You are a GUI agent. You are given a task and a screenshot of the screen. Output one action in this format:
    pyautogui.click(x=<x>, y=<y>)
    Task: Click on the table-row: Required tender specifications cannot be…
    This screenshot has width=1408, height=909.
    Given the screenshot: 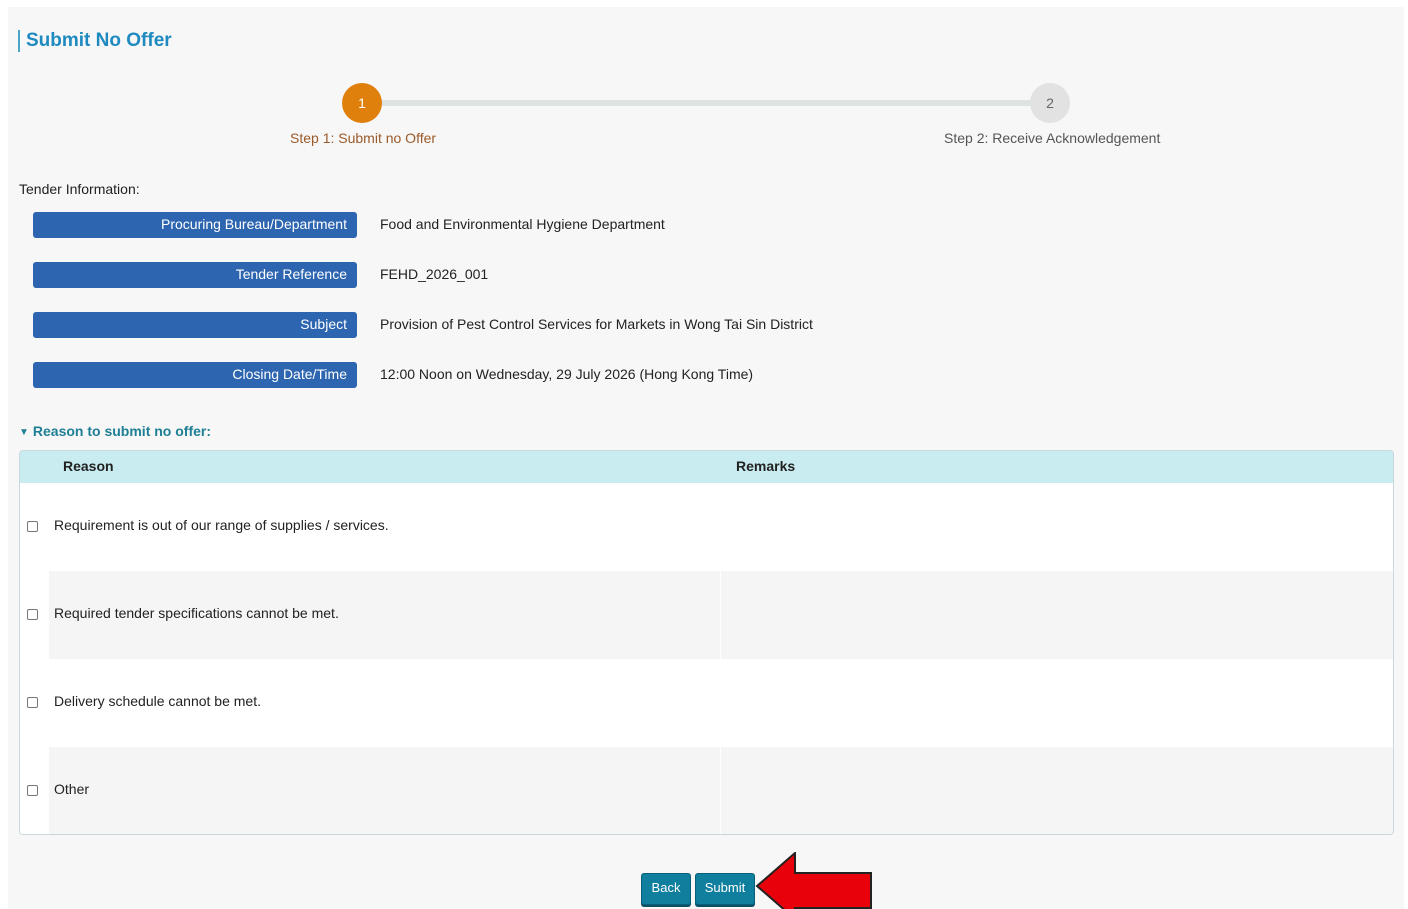 What is the action you would take?
    pyautogui.click(x=706, y=615)
    